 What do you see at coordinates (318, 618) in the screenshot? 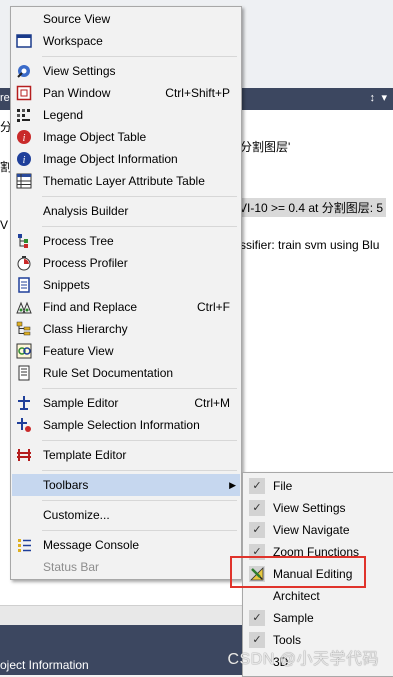
I see `submenu-item-sample: ✓ Sample` at bounding box center [318, 618].